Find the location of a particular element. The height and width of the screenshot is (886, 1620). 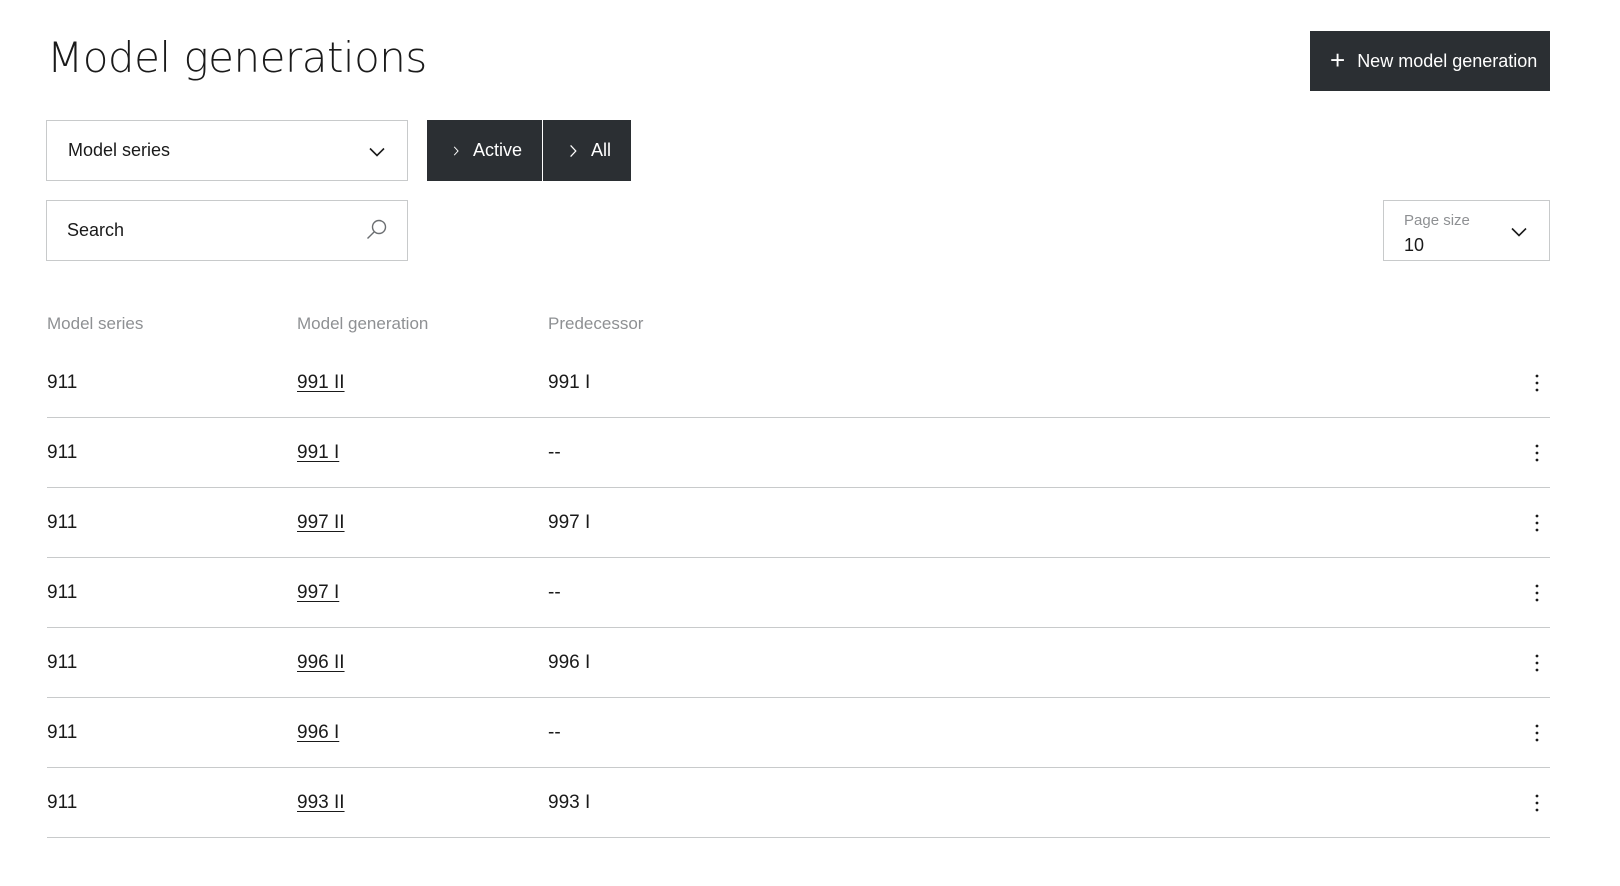

plus-icon: + is located at coordinates (1338, 60).